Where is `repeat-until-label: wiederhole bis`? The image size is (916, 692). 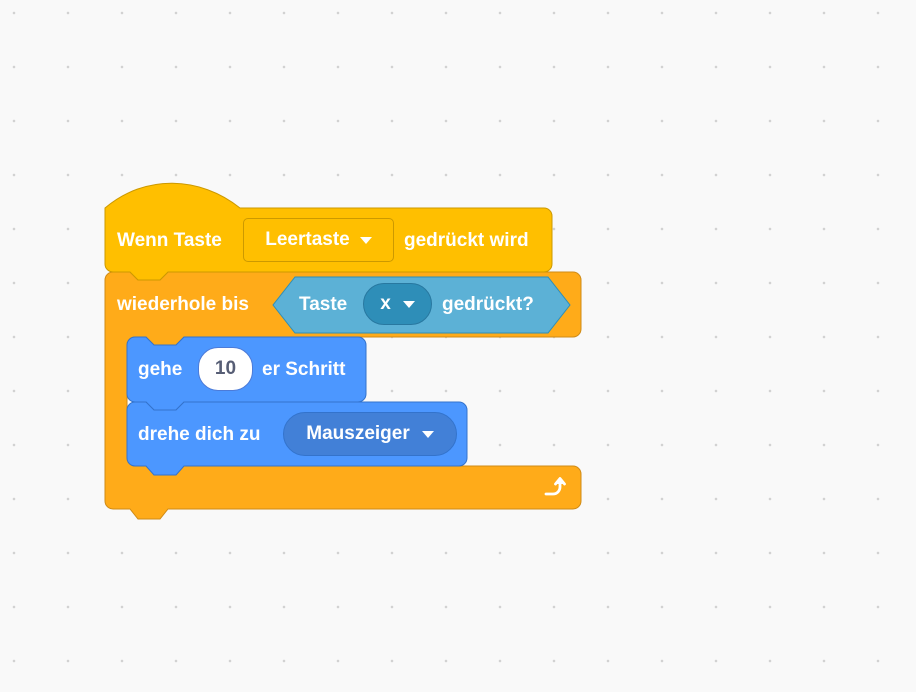 repeat-until-label: wiederhole bis is located at coordinates (183, 305).